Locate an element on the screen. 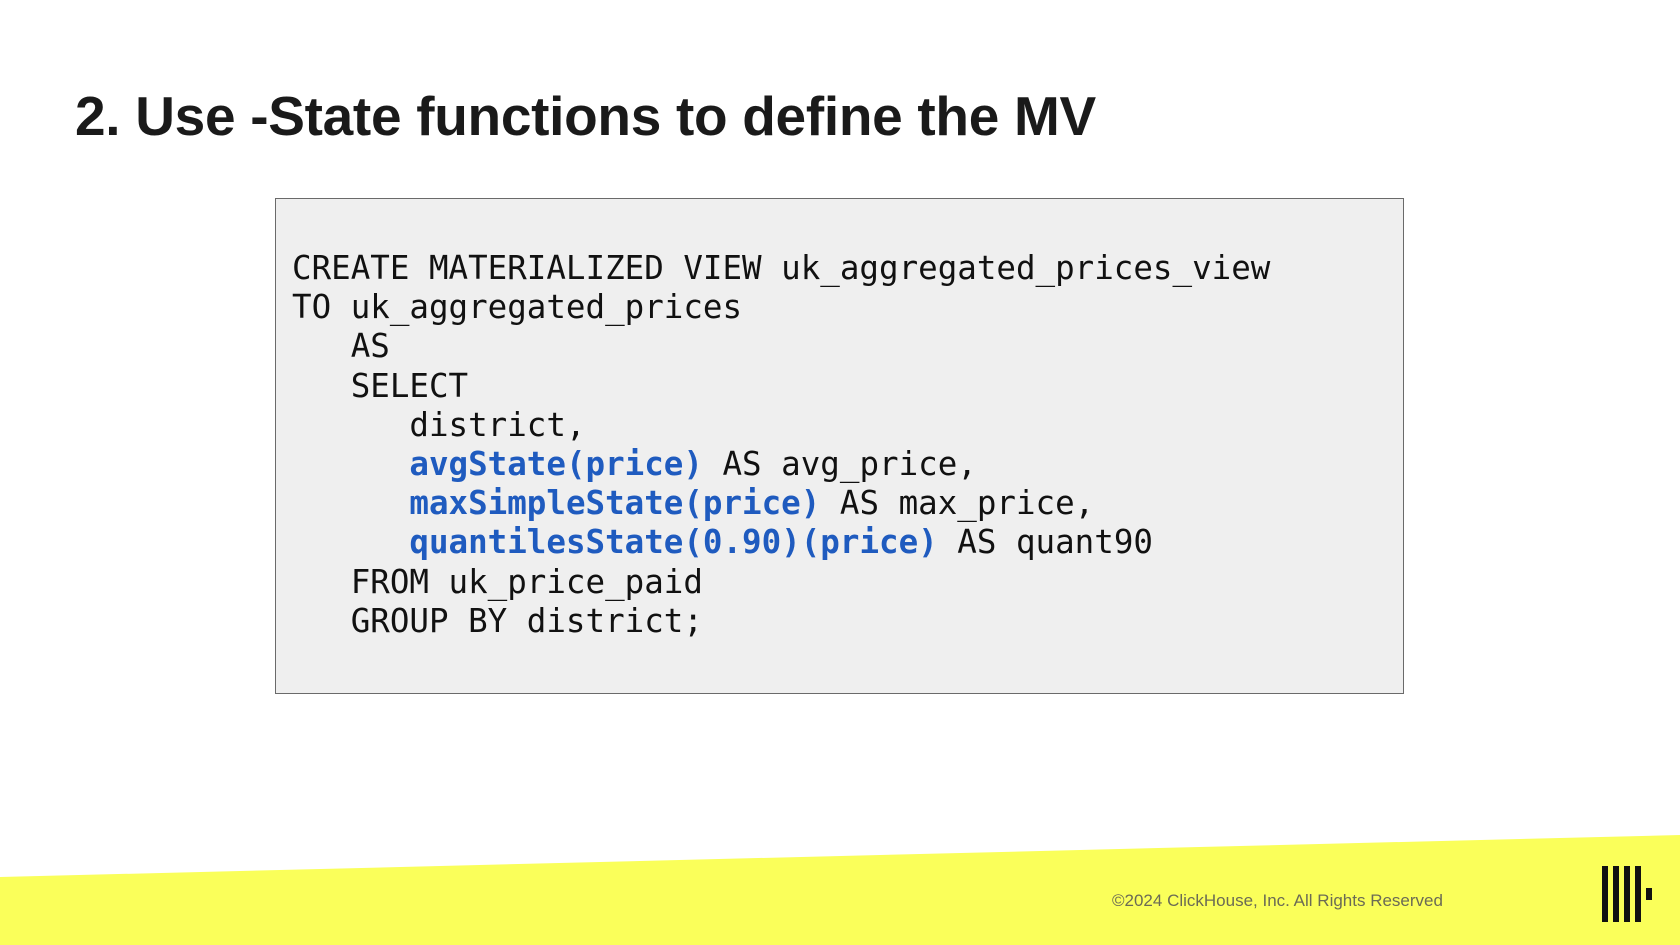 The width and height of the screenshot is (1680, 945). code-line: SELECT is located at coordinates (781, 386).